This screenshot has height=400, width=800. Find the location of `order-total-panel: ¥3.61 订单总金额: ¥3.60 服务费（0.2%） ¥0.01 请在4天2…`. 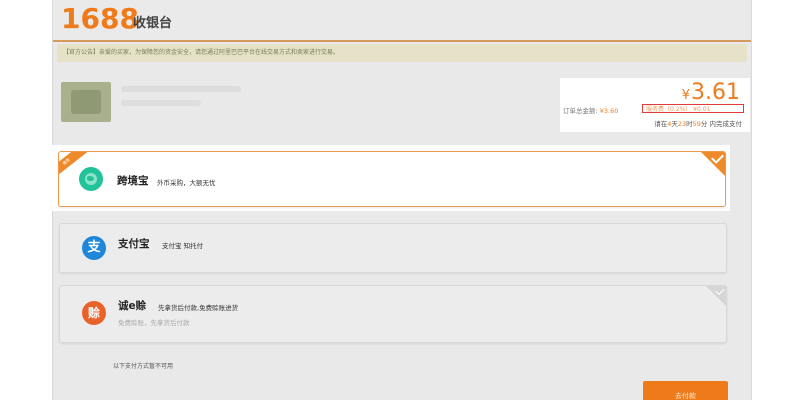

order-total-panel: ¥3.61 订单总金额: ¥3.60 服务费（0.2%） ¥0.01 请在4天2… is located at coordinates (655, 105).